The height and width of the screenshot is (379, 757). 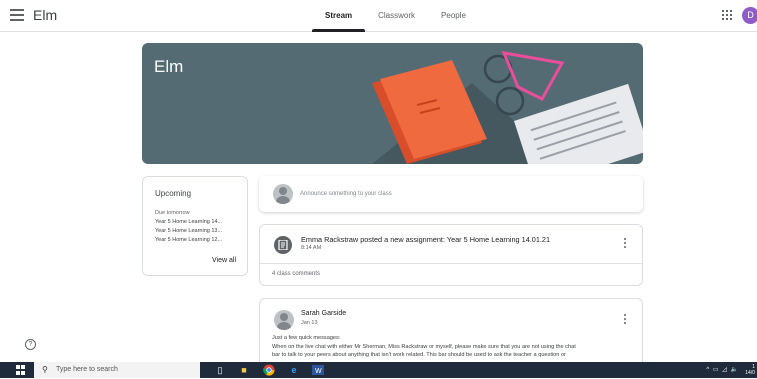 What do you see at coordinates (45, 369) in the screenshot?
I see `search-icon: ⚲` at bounding box center [45, 369].